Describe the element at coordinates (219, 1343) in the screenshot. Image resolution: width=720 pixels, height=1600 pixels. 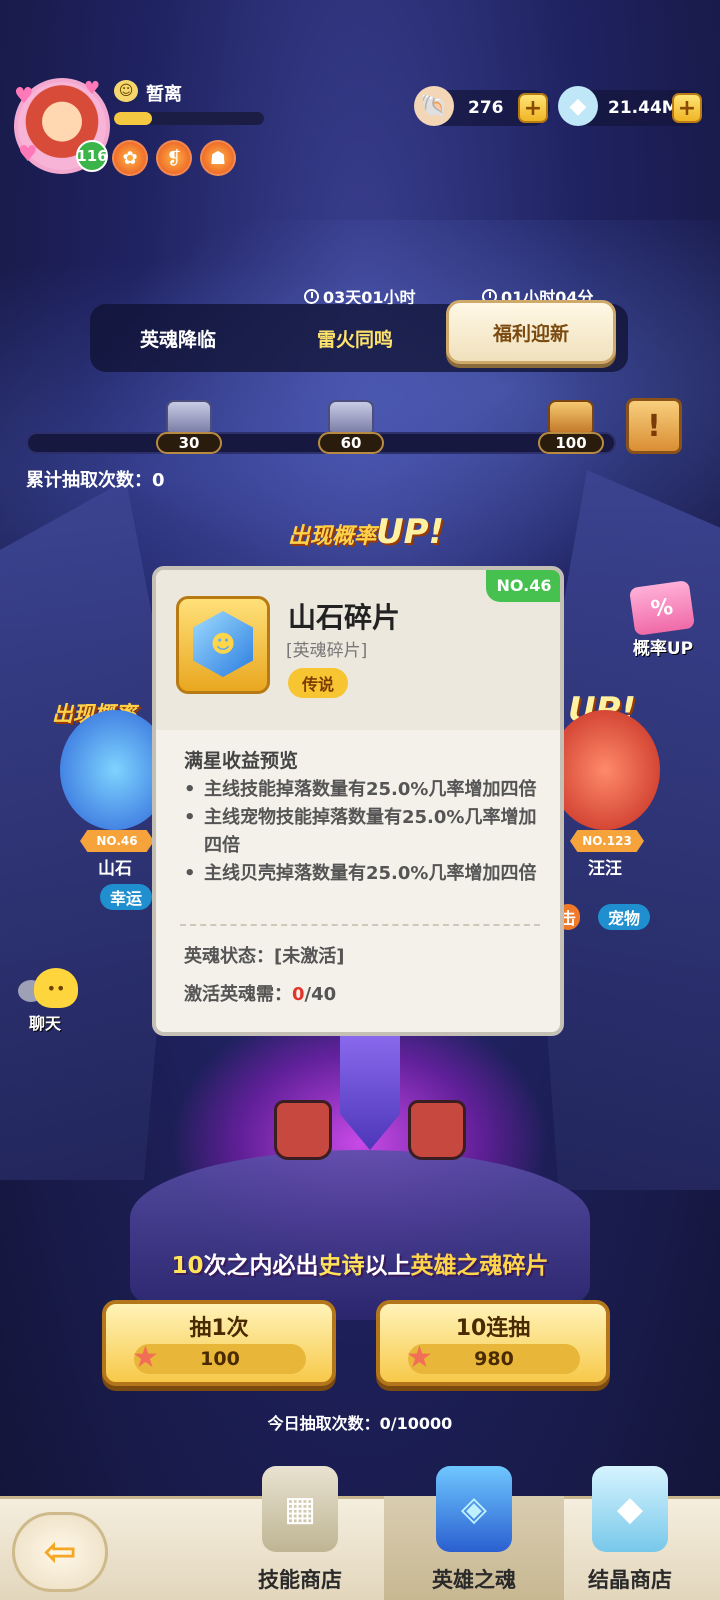
I see `draw-once-button: 抽1次 100 ★` at that location.